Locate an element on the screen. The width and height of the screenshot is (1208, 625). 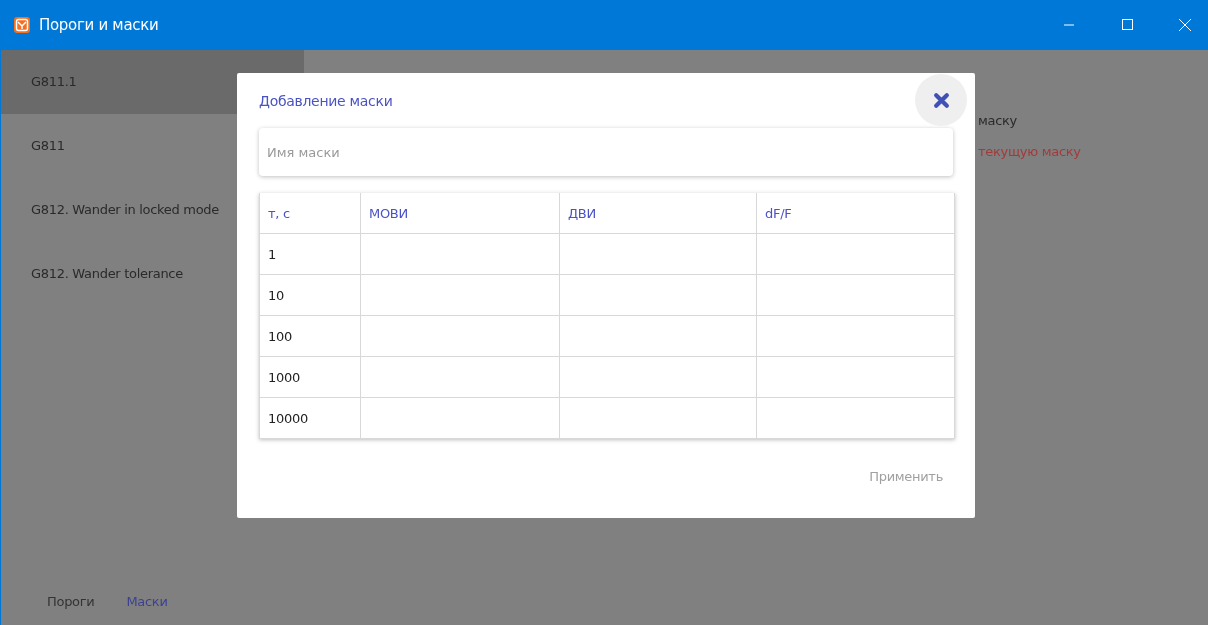
table-cell: 1000 is located at coordinates (310, 377).